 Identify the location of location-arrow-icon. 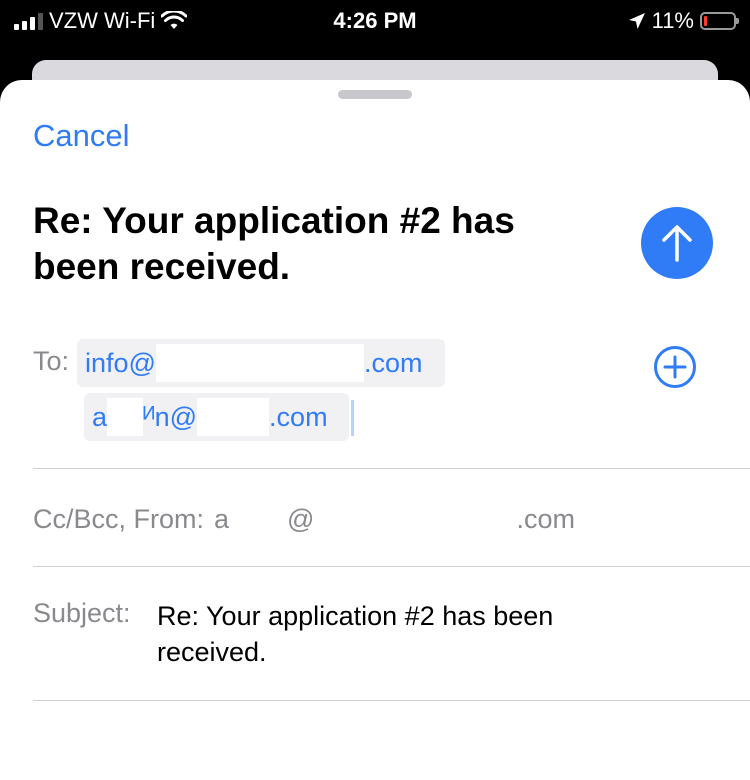
(636, 21).